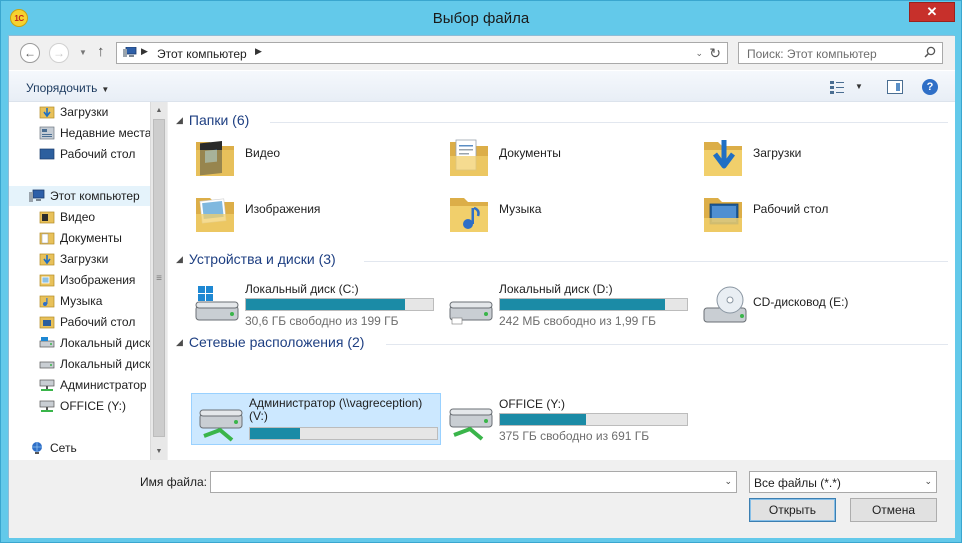  What do you see at coordinates (94, 364) in the screenshot?
I see `nav-item-local-disk-d: Локальный диск` at bounding box center [94, 364].